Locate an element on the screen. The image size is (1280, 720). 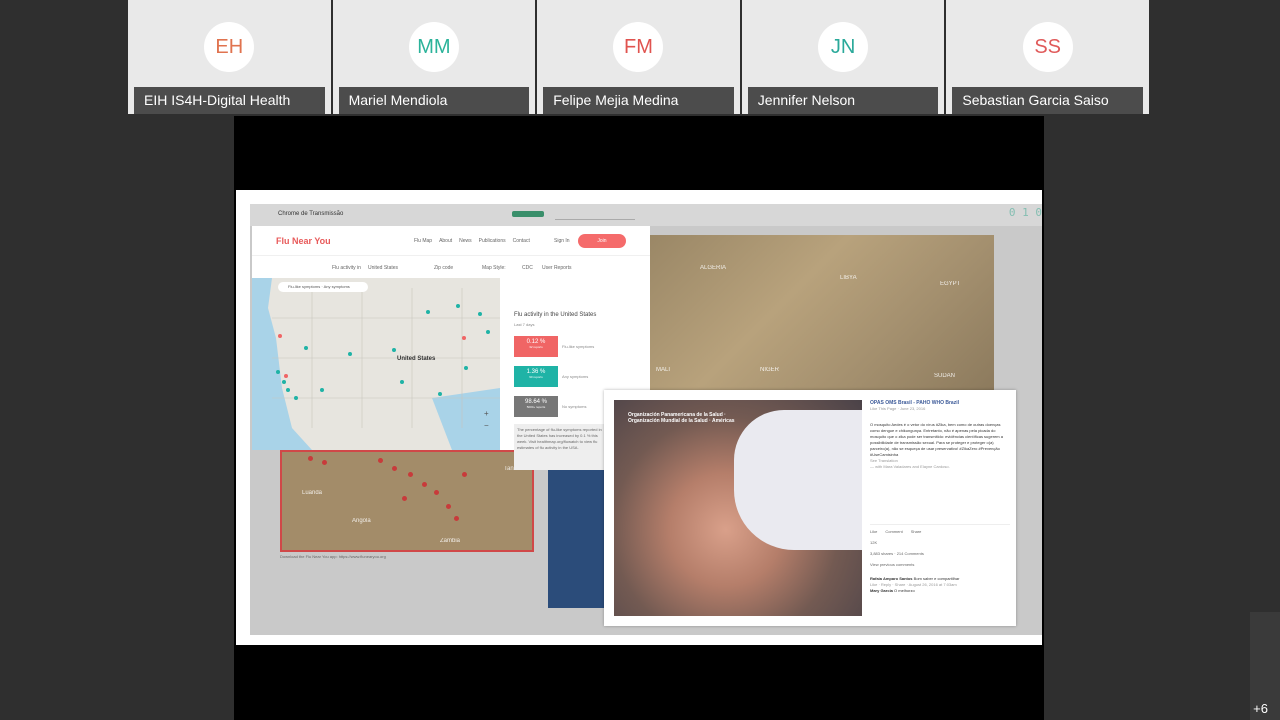
comment-text: Bom saber e compartilhar is located at coordinates (936, 578).